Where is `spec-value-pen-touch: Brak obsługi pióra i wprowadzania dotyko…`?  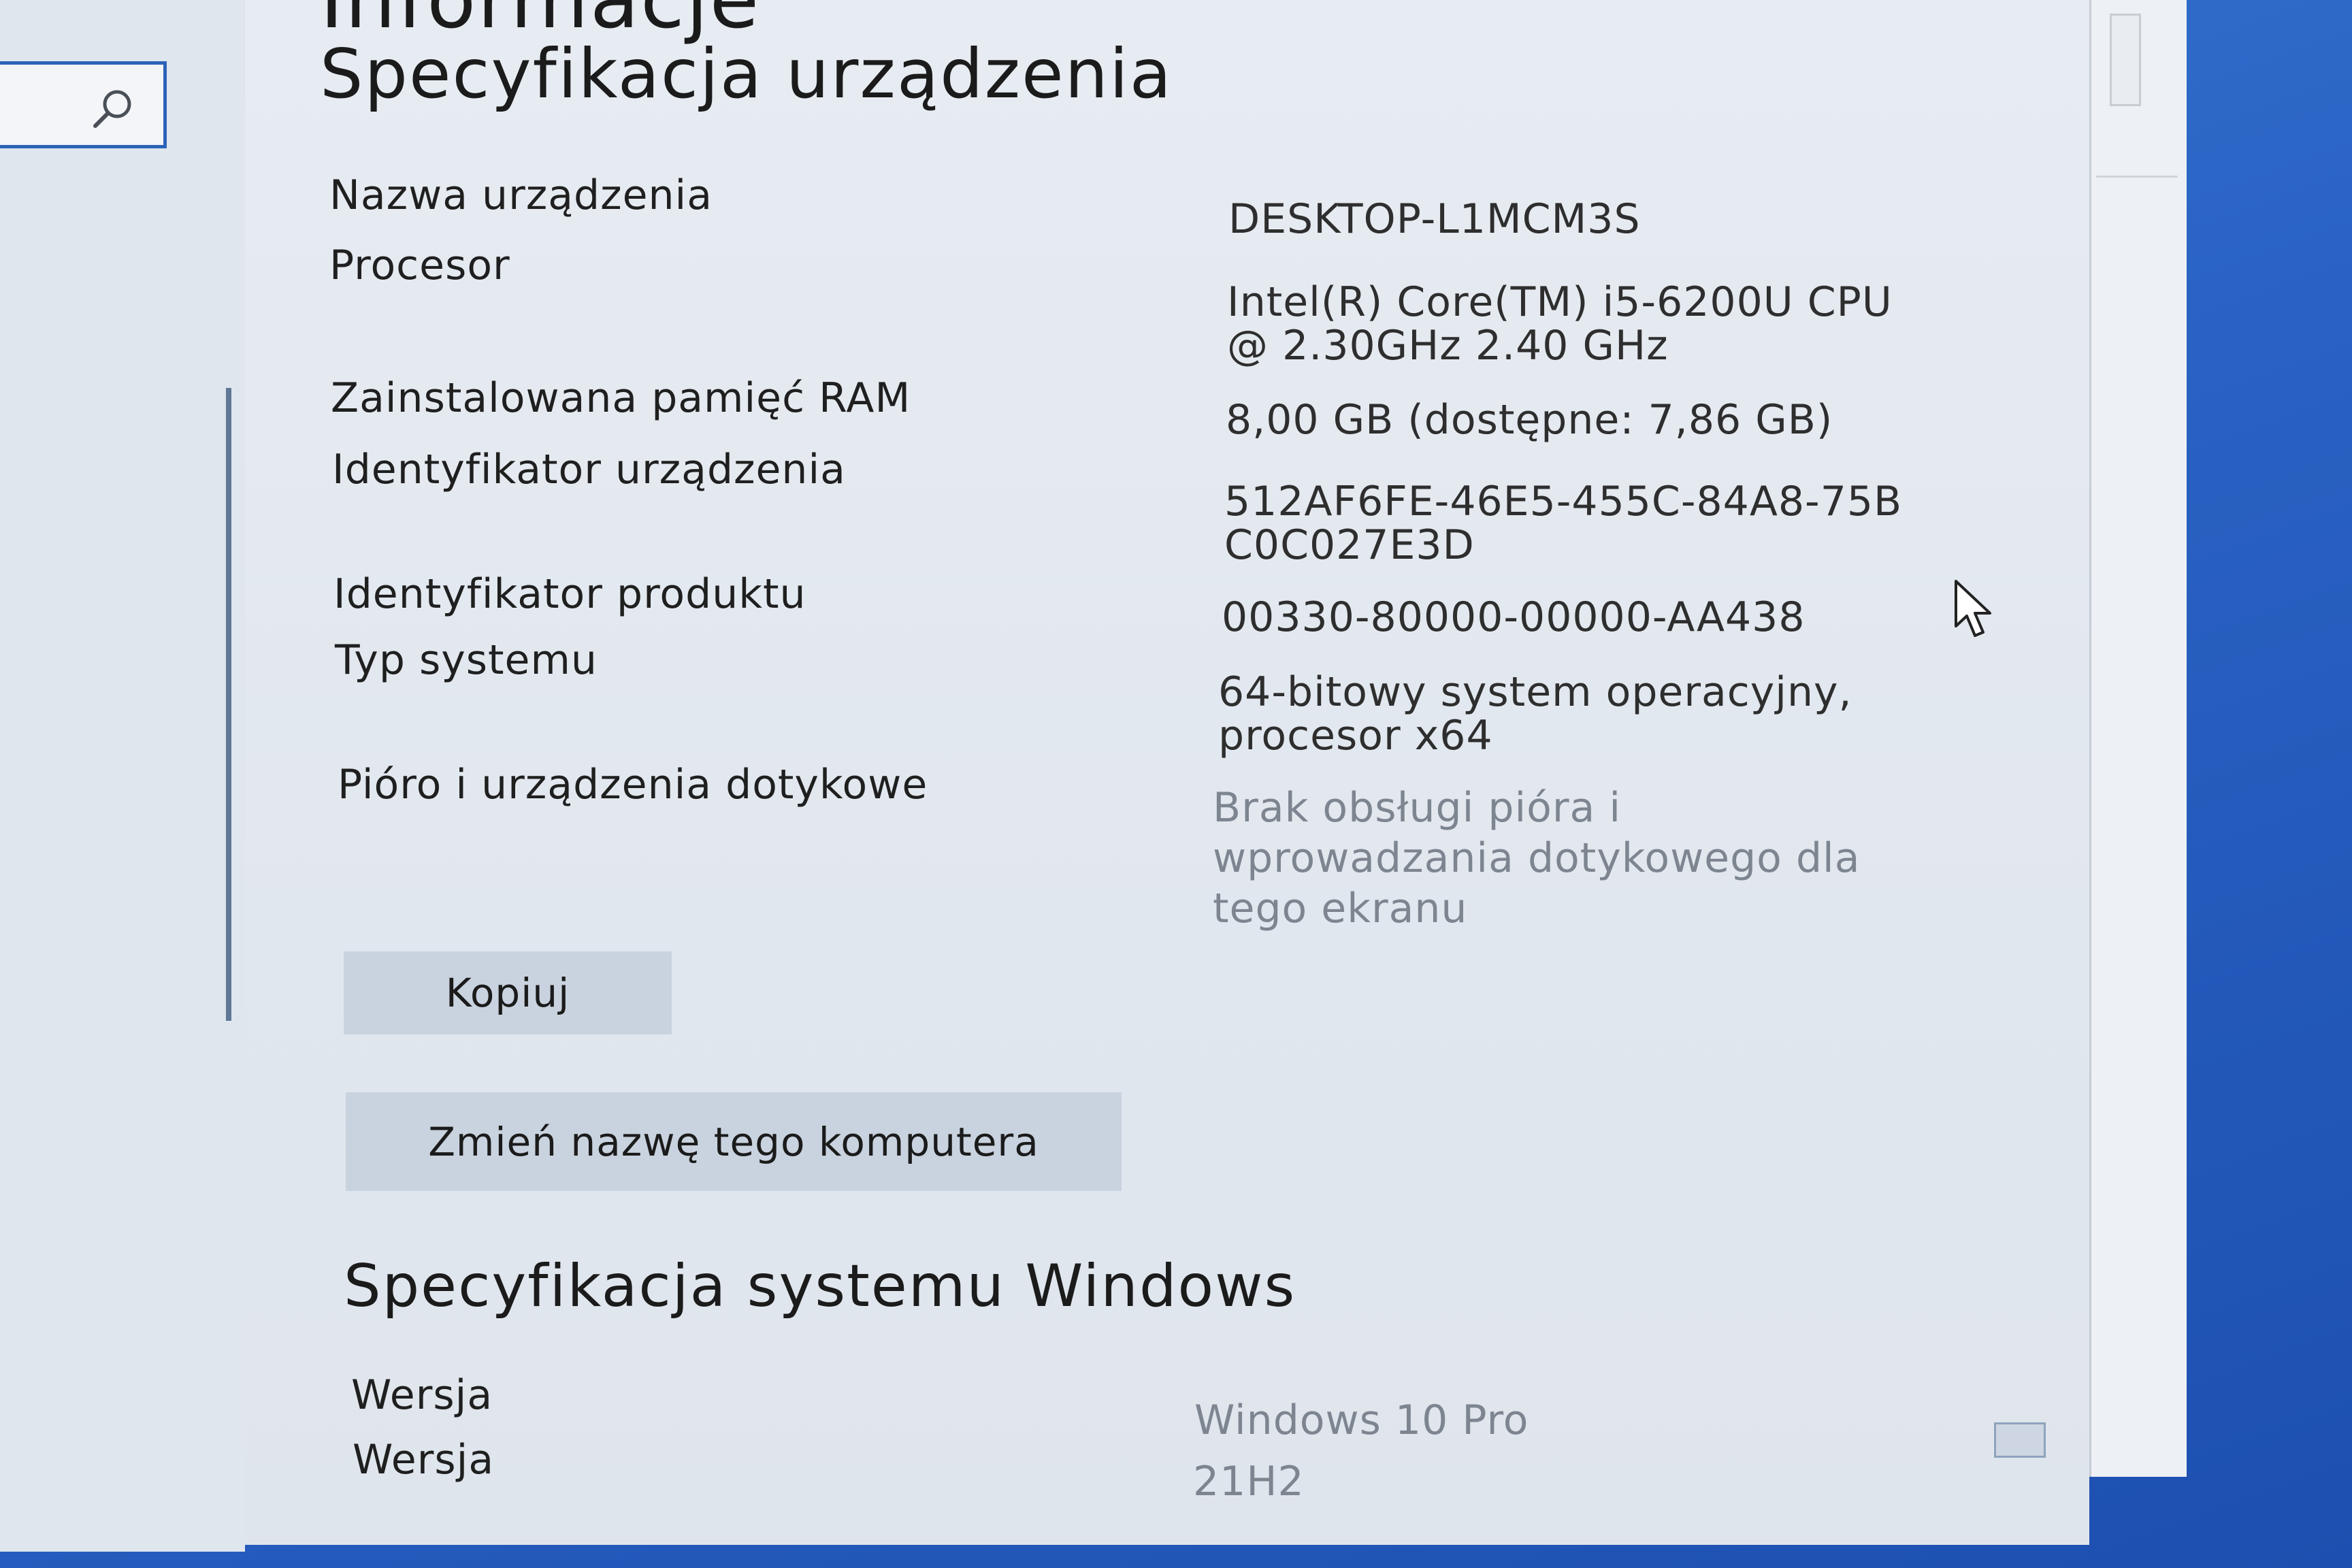
spec-value-pen-touch: Brak obsługi pióra i wprowadzania dotyko… is located at coordinates (1536, 859).